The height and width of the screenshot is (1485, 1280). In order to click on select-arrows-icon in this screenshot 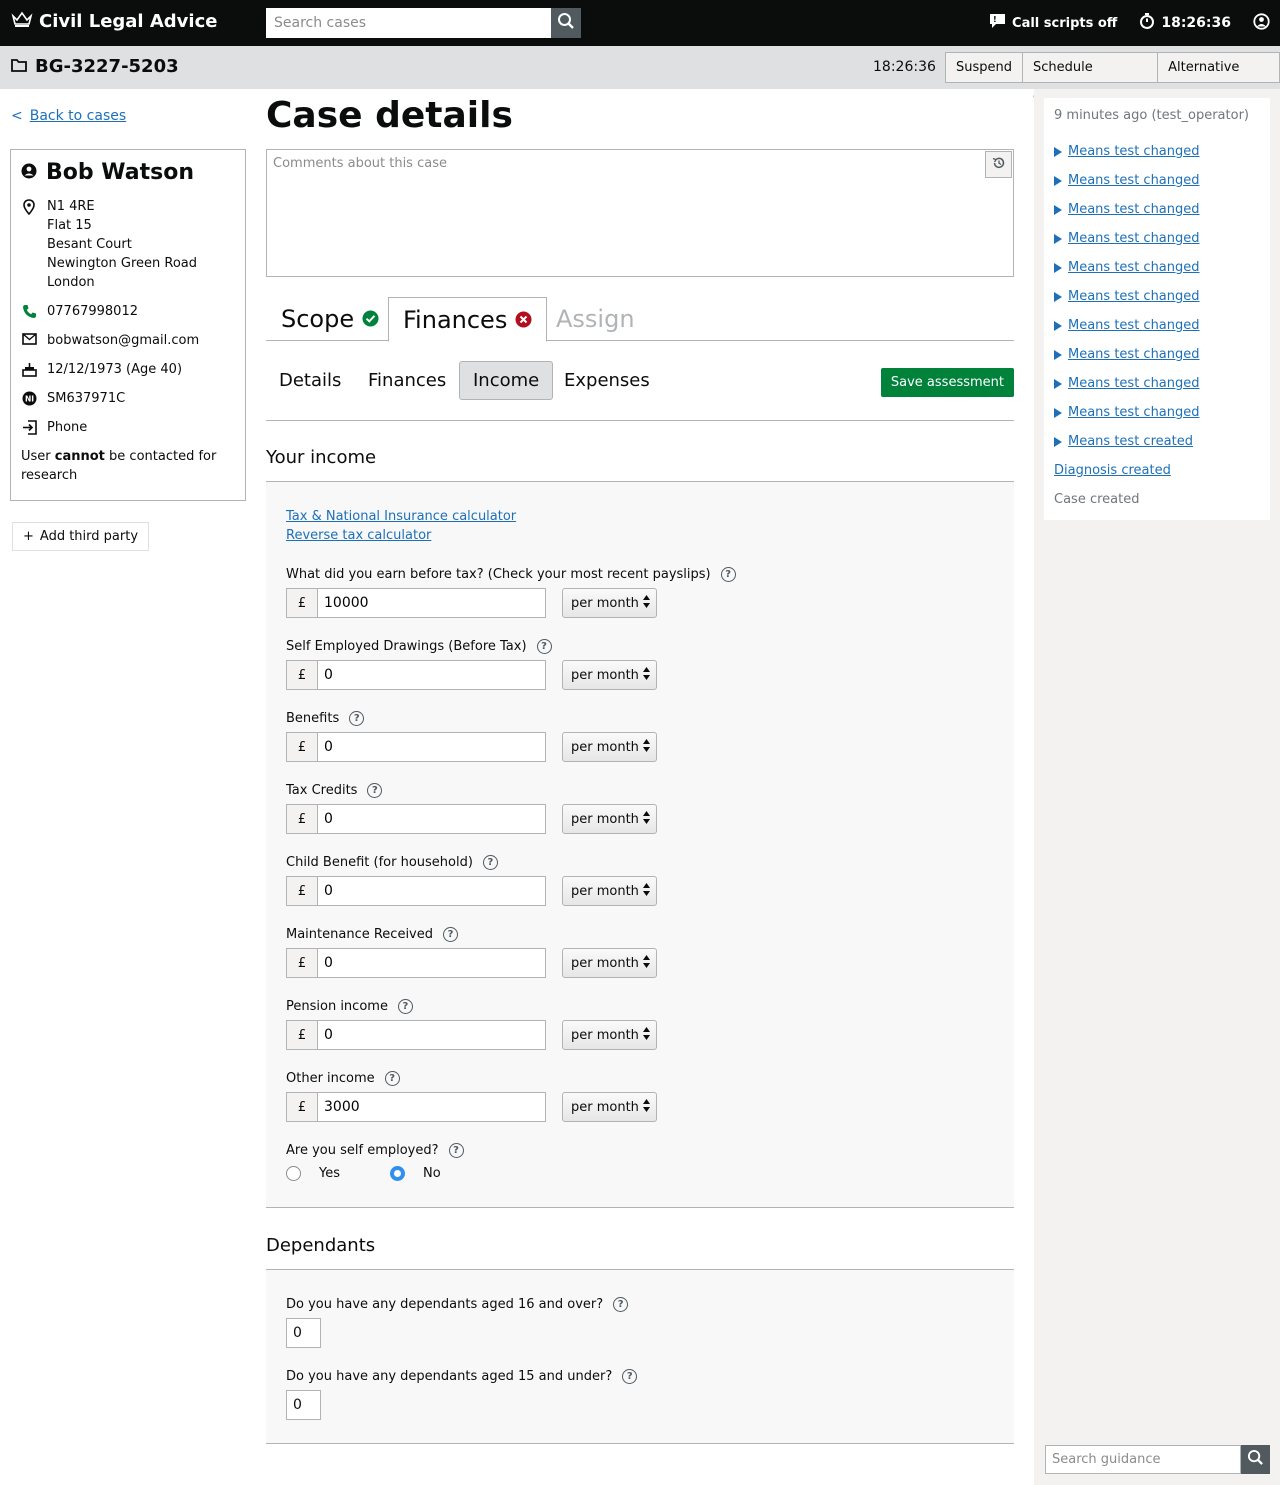, I will do `click(646, 675)`.